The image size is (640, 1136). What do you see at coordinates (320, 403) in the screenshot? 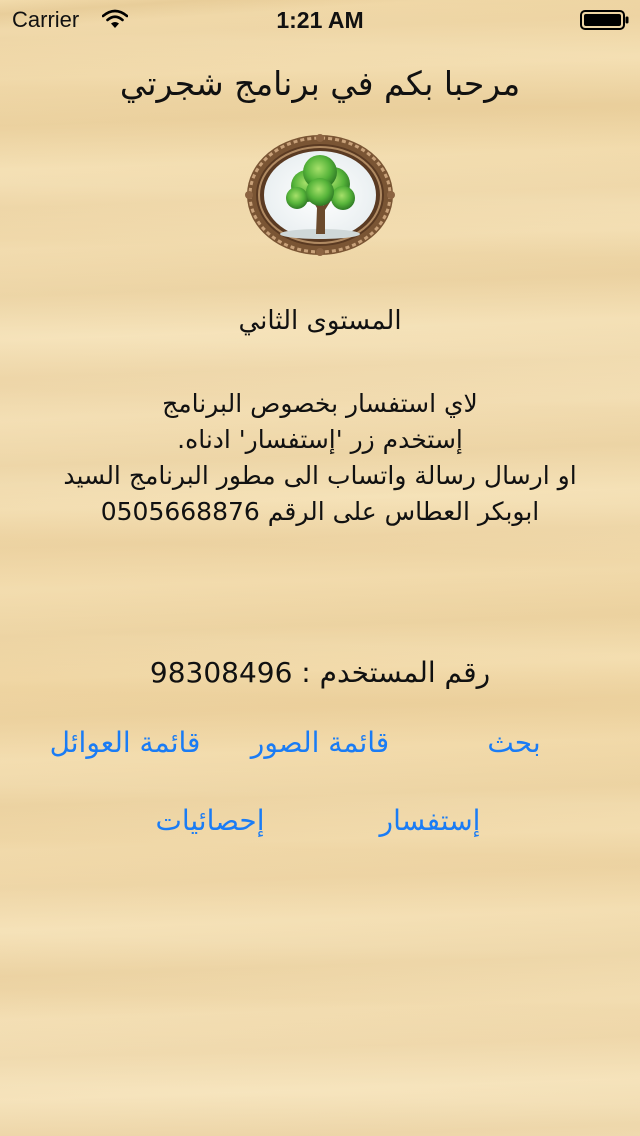
I see `info-line: لاي استفسار بخصوص البرنامج` at bounding box center [320, 403].